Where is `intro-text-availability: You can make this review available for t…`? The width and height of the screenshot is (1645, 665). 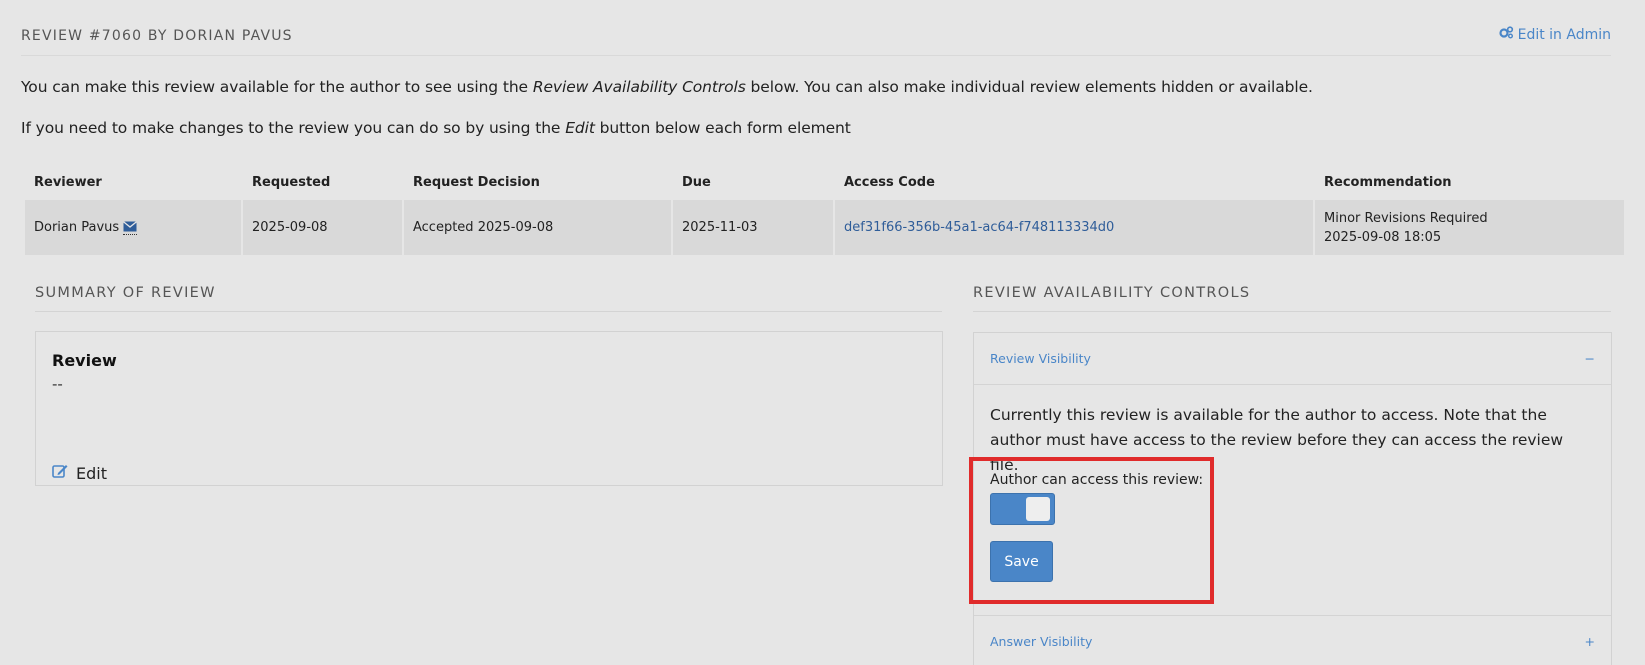
intro-text-availability: You can make this review available for t… is located at coordinates (667, 87).